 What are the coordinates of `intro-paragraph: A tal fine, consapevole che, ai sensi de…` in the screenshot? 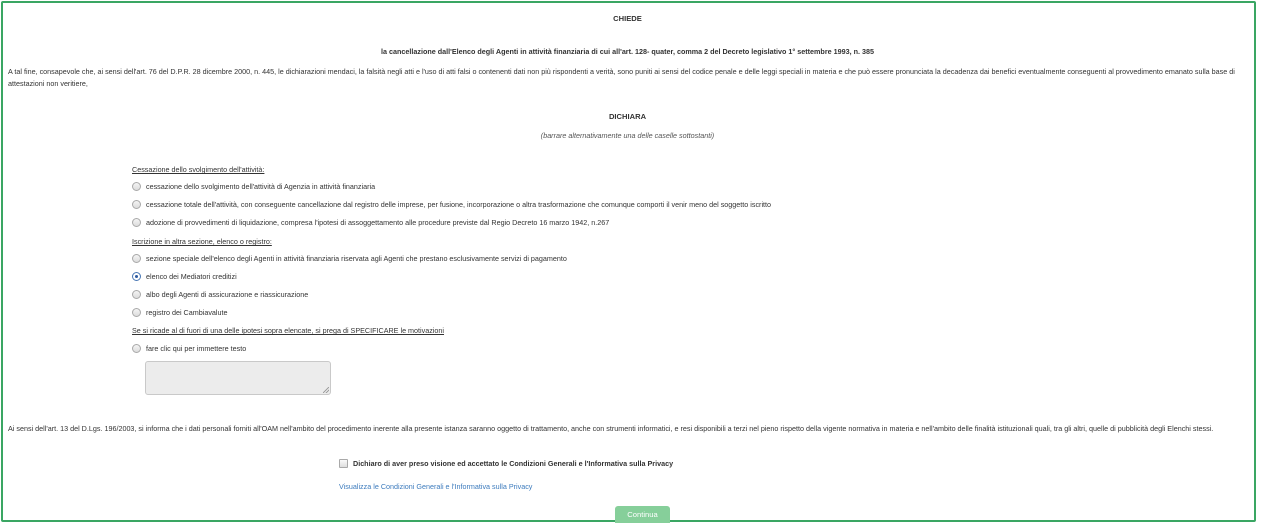 It's located at (621, 77).